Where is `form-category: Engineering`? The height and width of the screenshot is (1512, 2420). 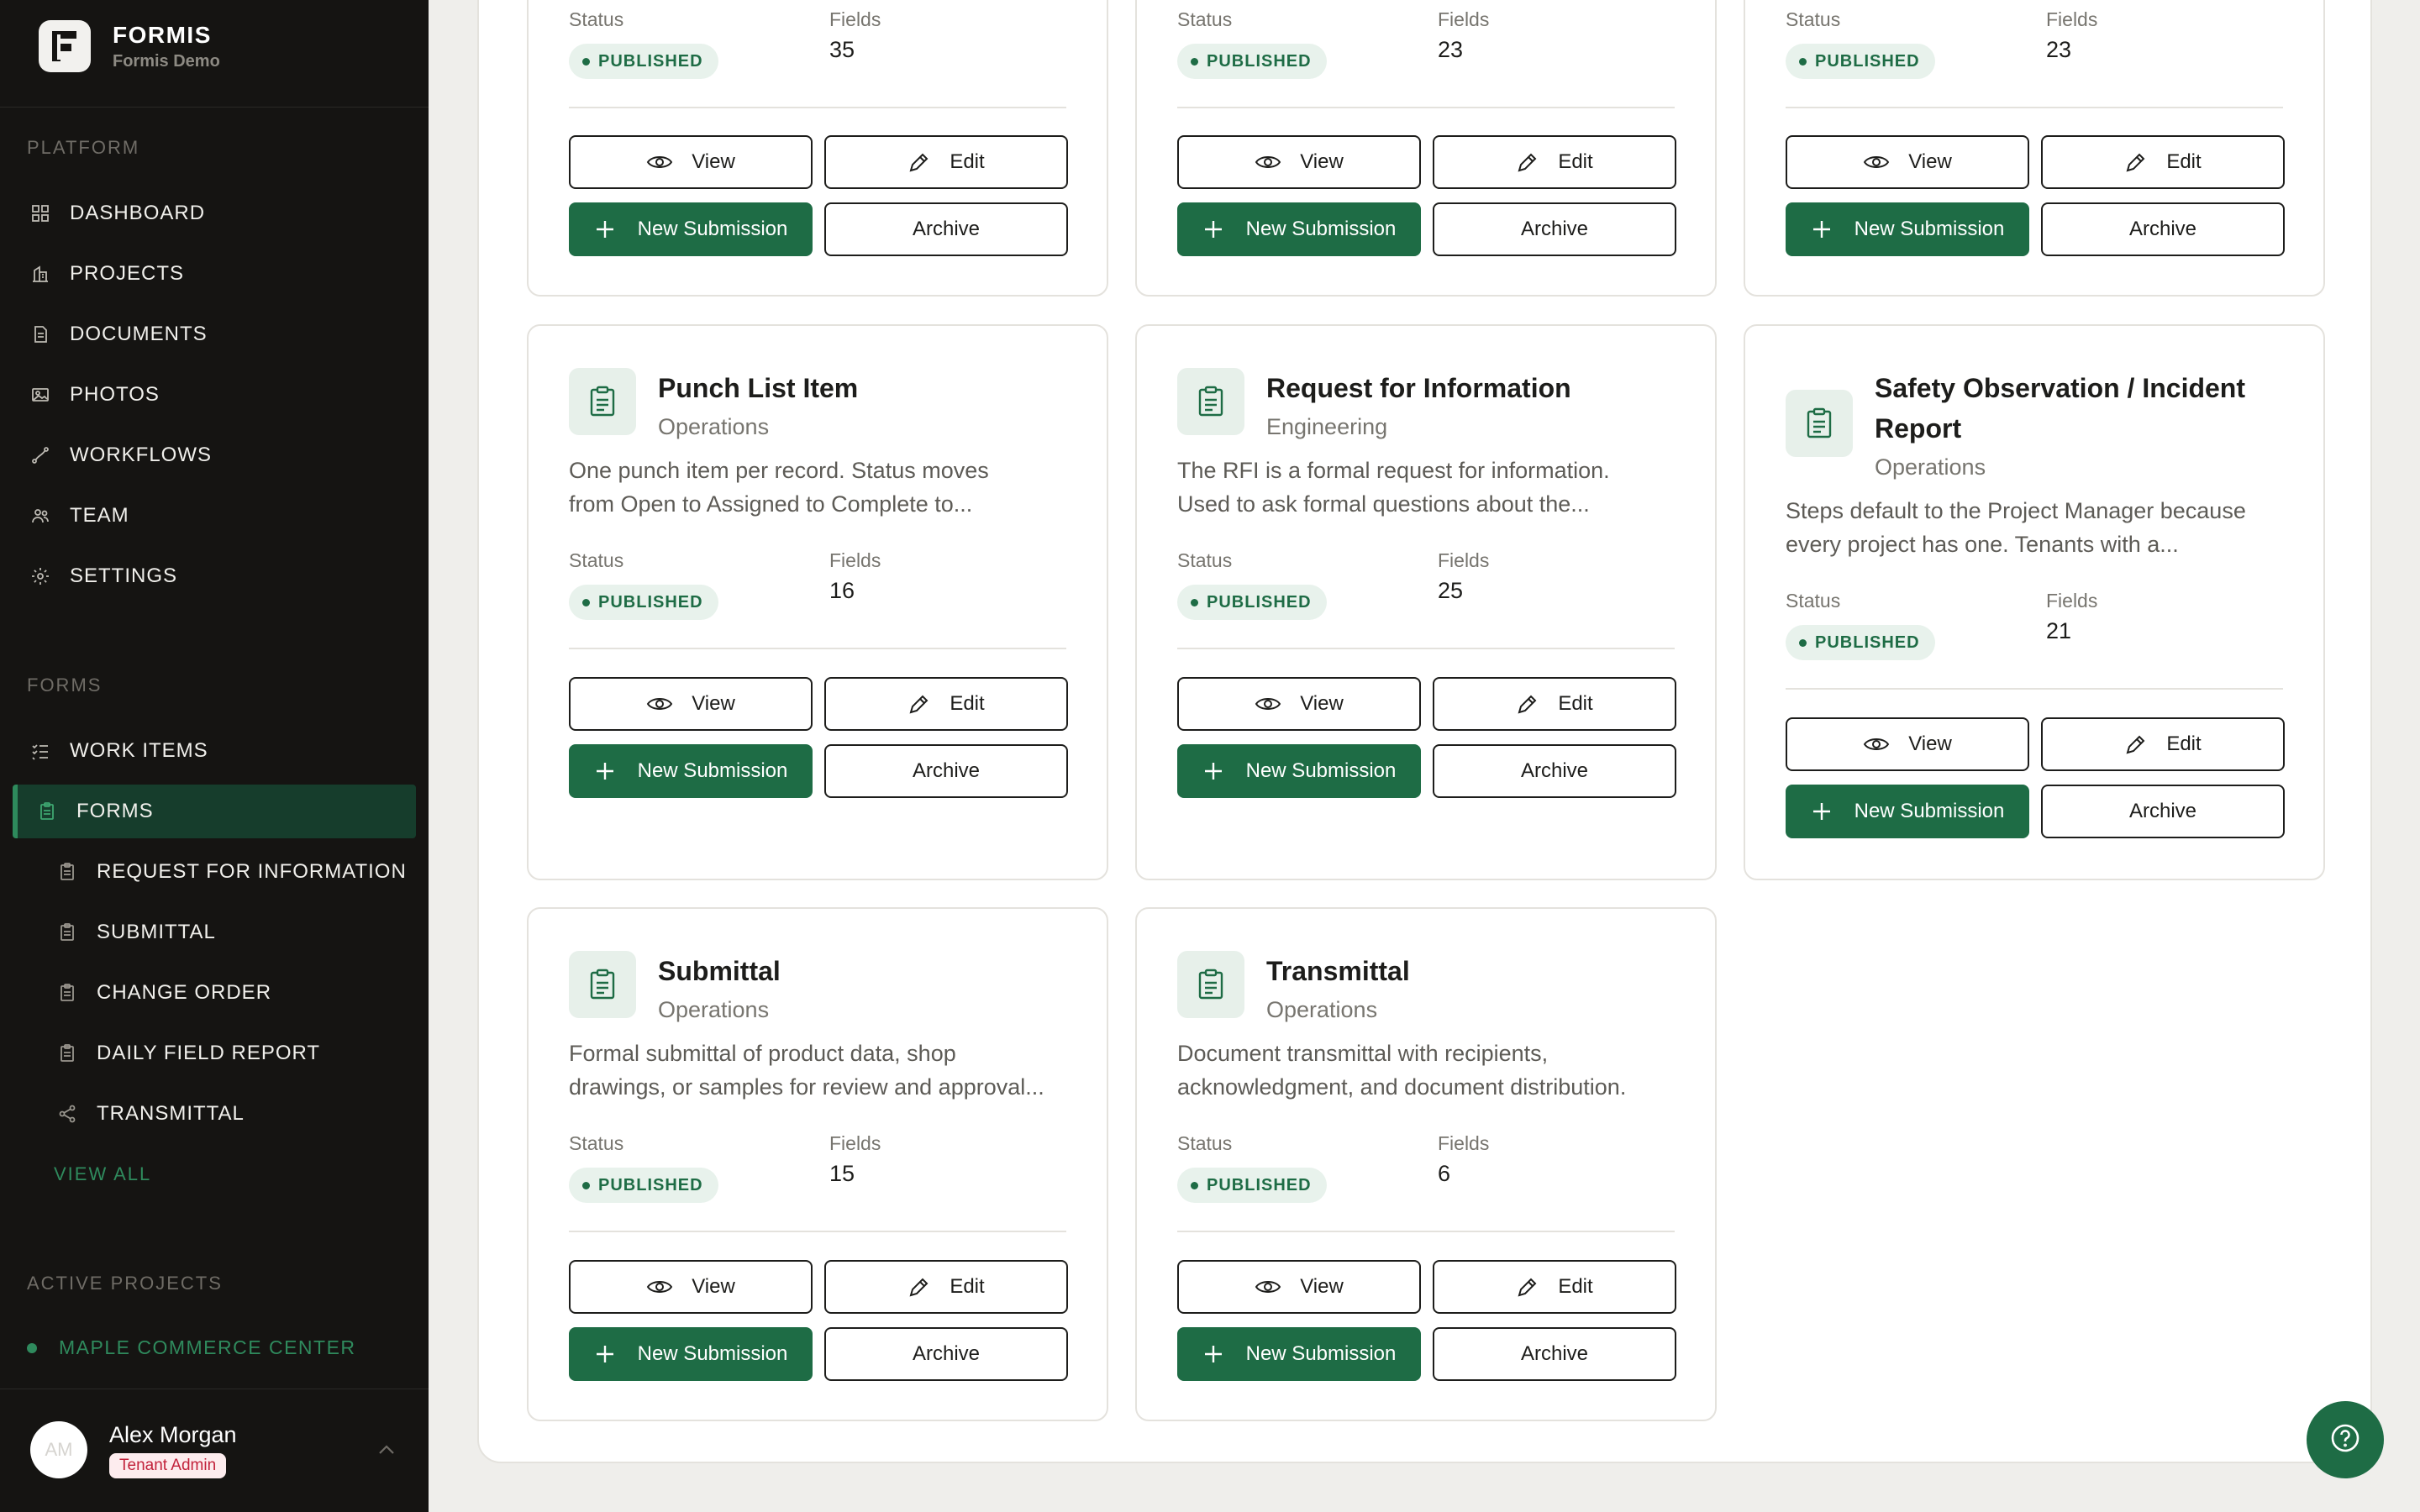 form-category: Engineering is located at coordinates (1327, 426).